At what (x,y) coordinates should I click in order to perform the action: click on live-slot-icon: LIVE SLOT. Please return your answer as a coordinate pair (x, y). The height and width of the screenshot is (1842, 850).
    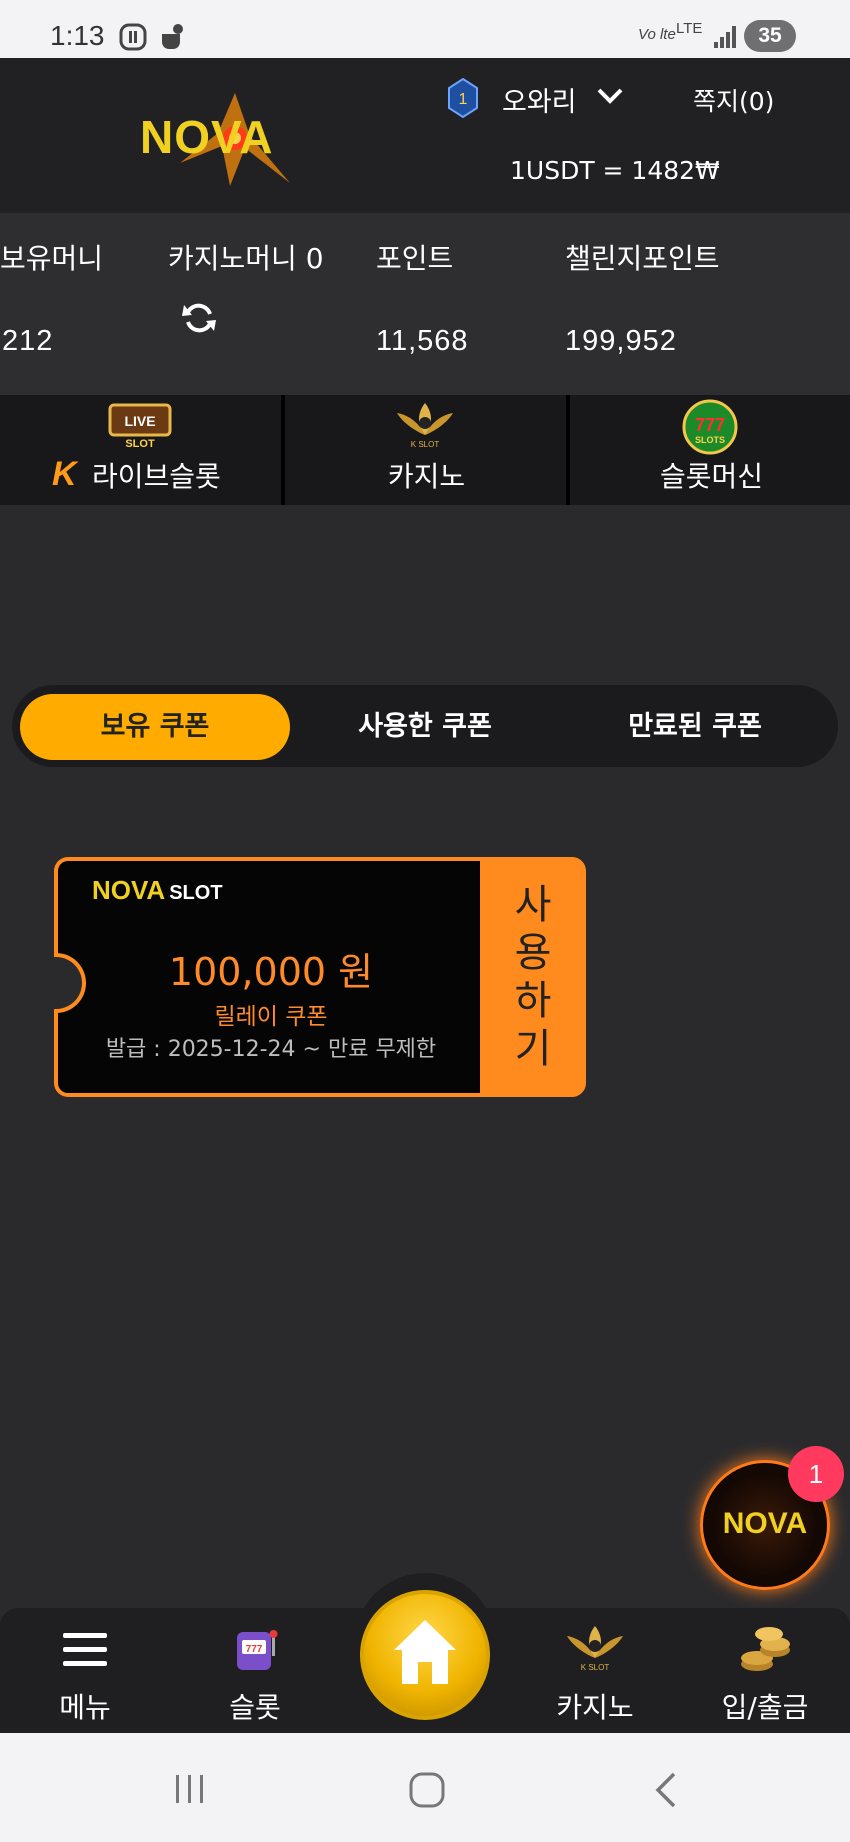
    Looking at the image, I should click on (140, 426).